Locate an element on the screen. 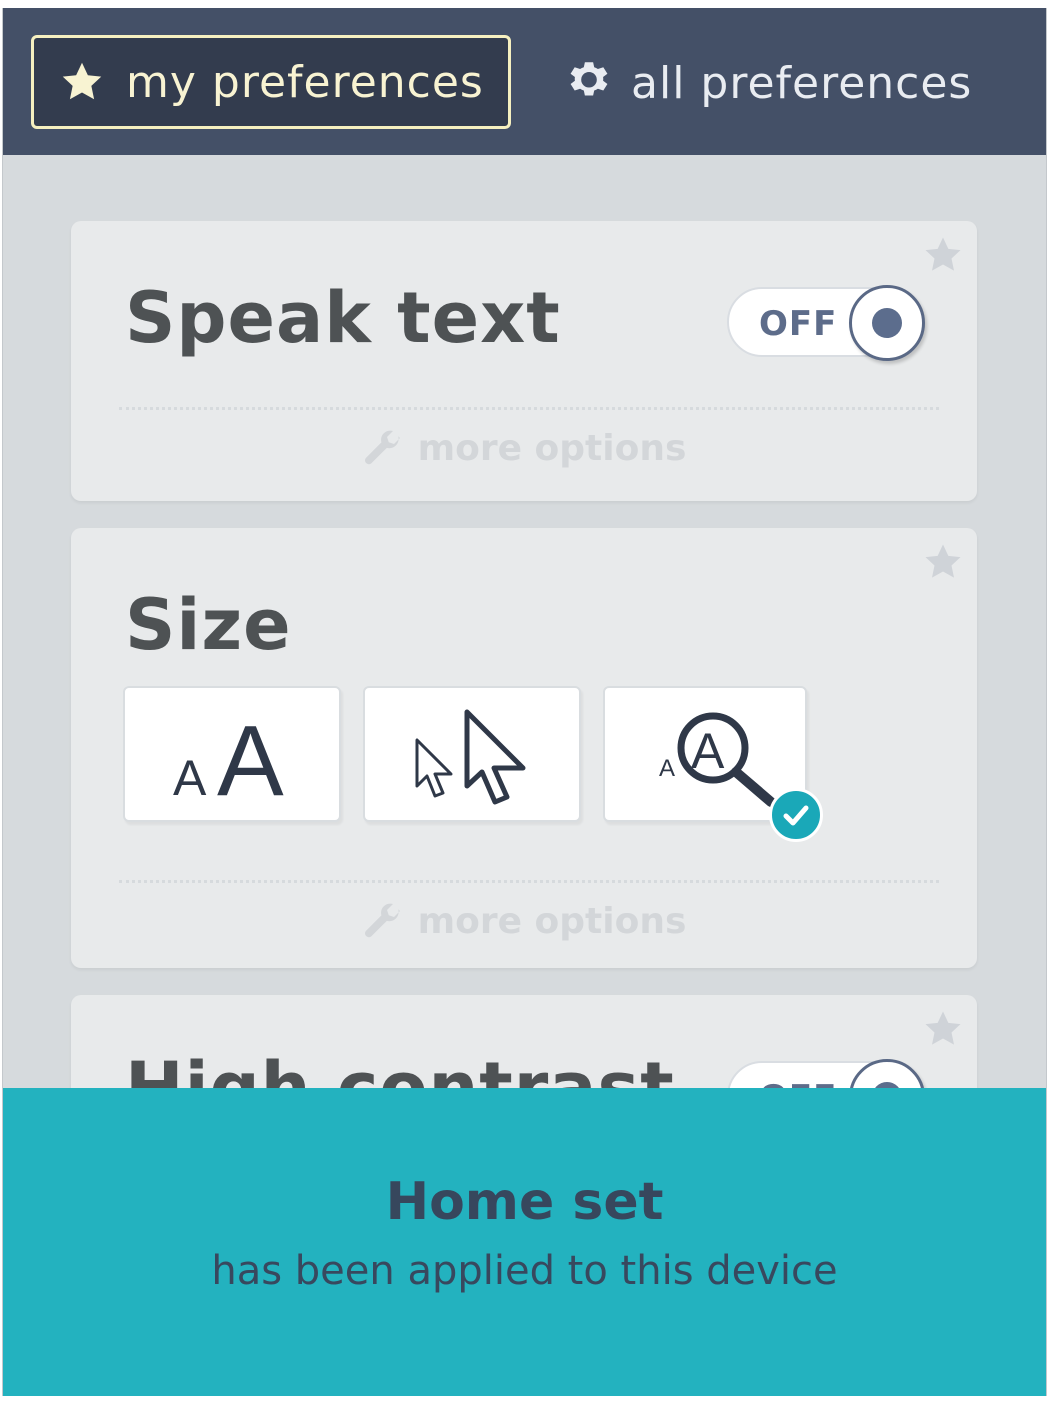  tab-my-preferences-label: my preferences is located at coordinates (305, 82).